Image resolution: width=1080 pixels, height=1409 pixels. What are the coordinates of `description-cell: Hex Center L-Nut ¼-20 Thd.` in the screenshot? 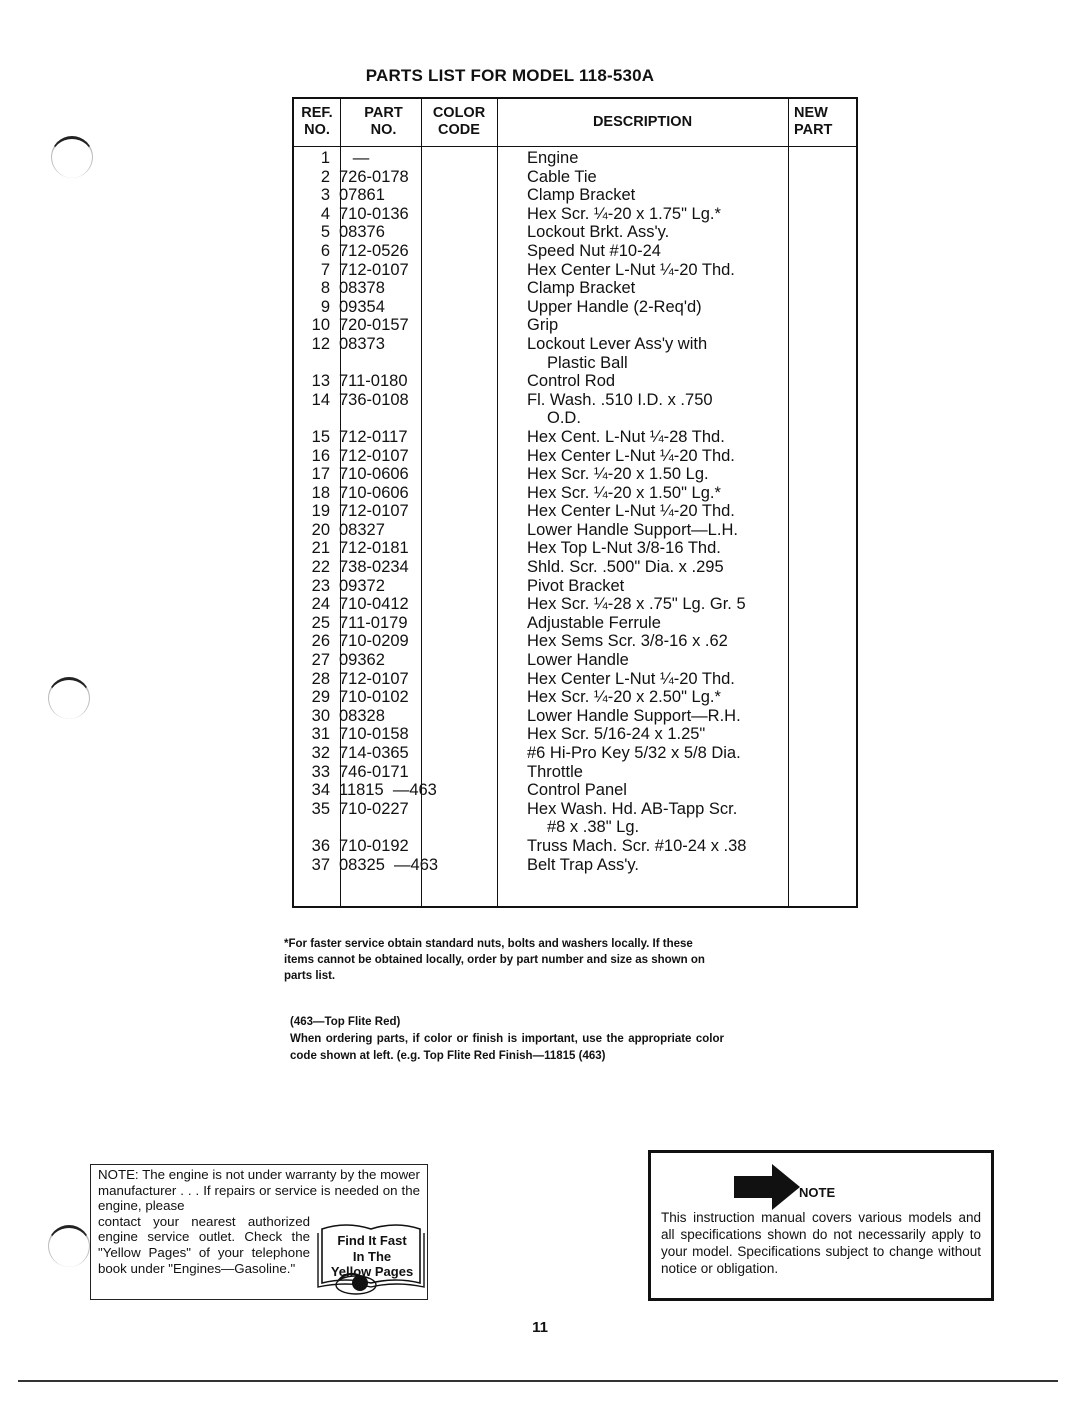 It's located at (631, 269).